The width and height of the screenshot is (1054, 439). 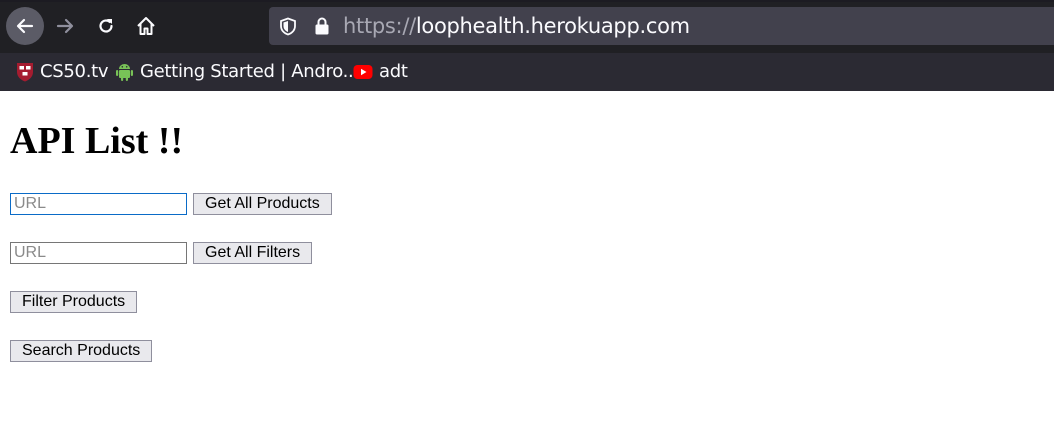 I want to click on browser-toolbar: https://loophealth.herokuapp.com, so click(x=527, y=26).